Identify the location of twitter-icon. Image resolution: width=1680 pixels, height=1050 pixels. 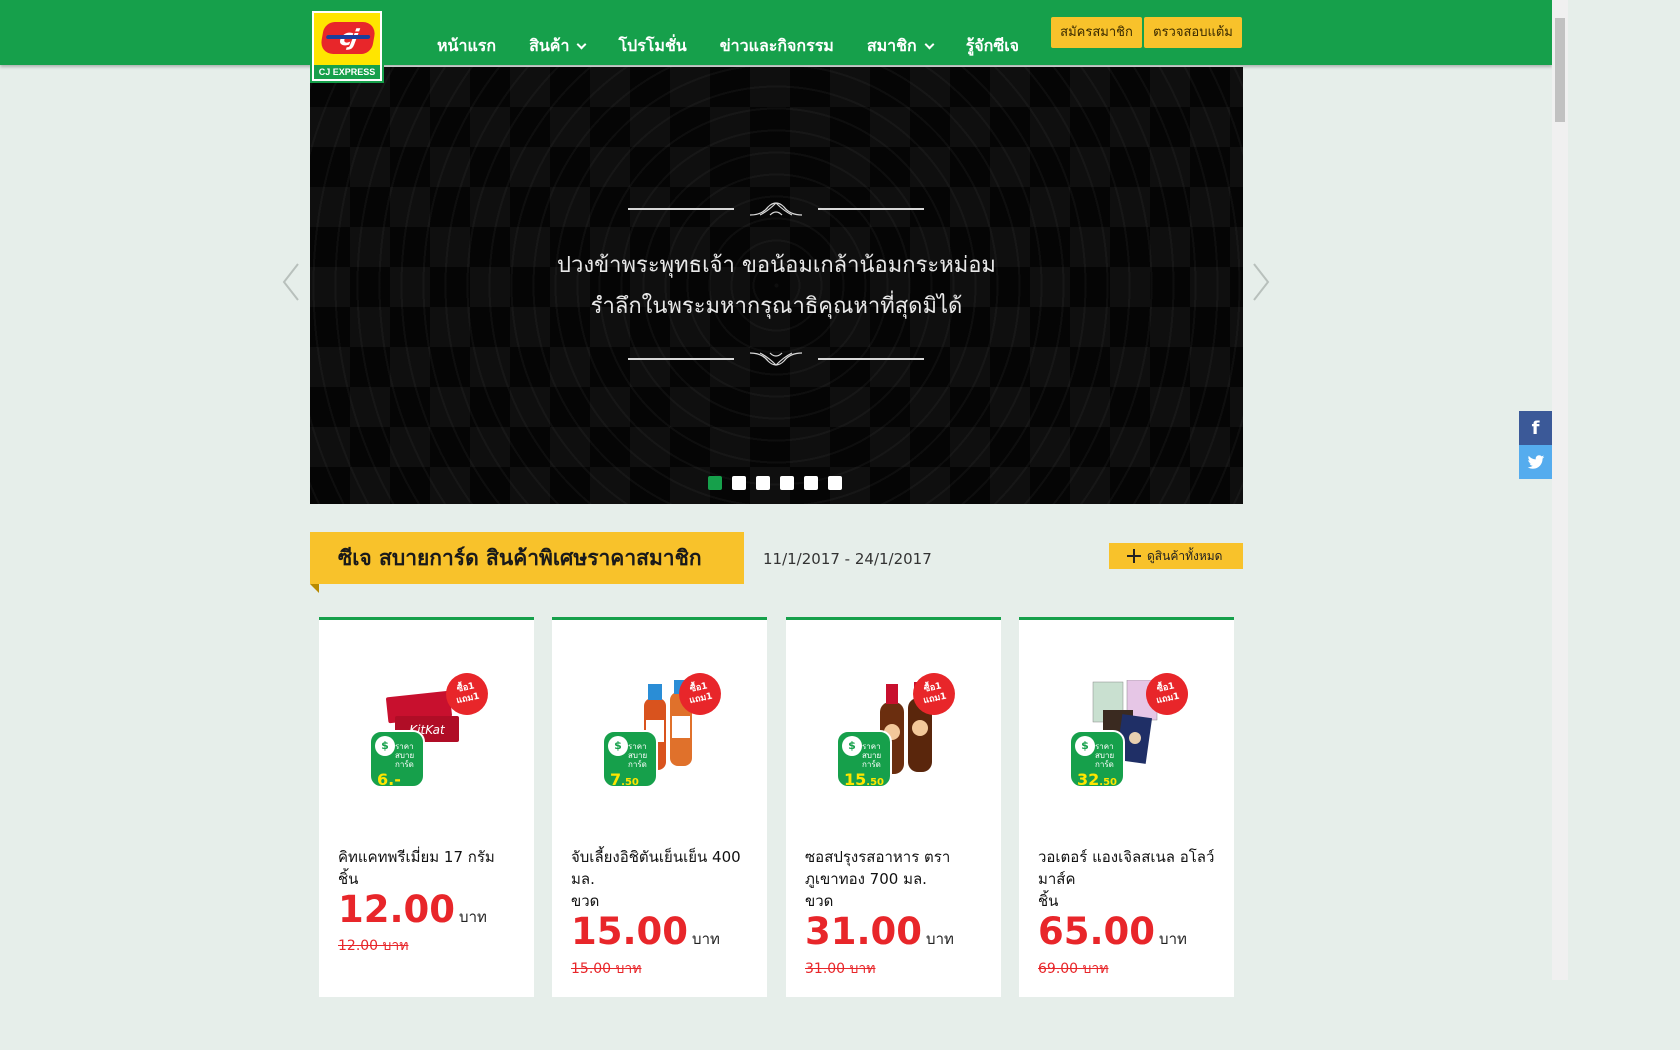
(1535, 461).